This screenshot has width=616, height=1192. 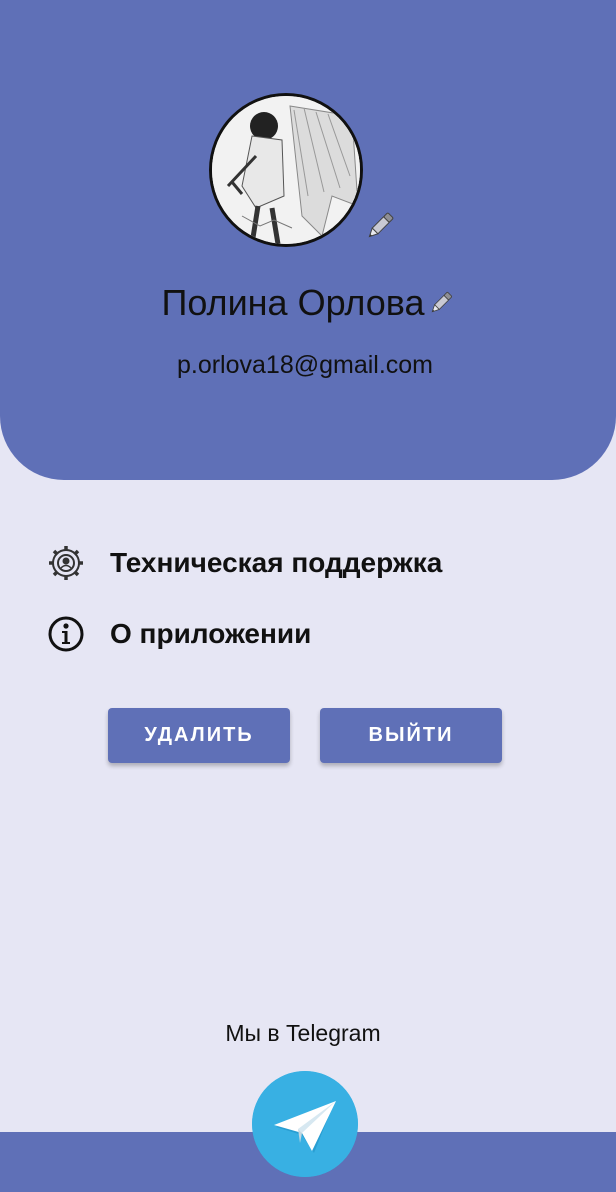 I want to click on profile-name: Полина Орлова, so click(x=293, y=302).